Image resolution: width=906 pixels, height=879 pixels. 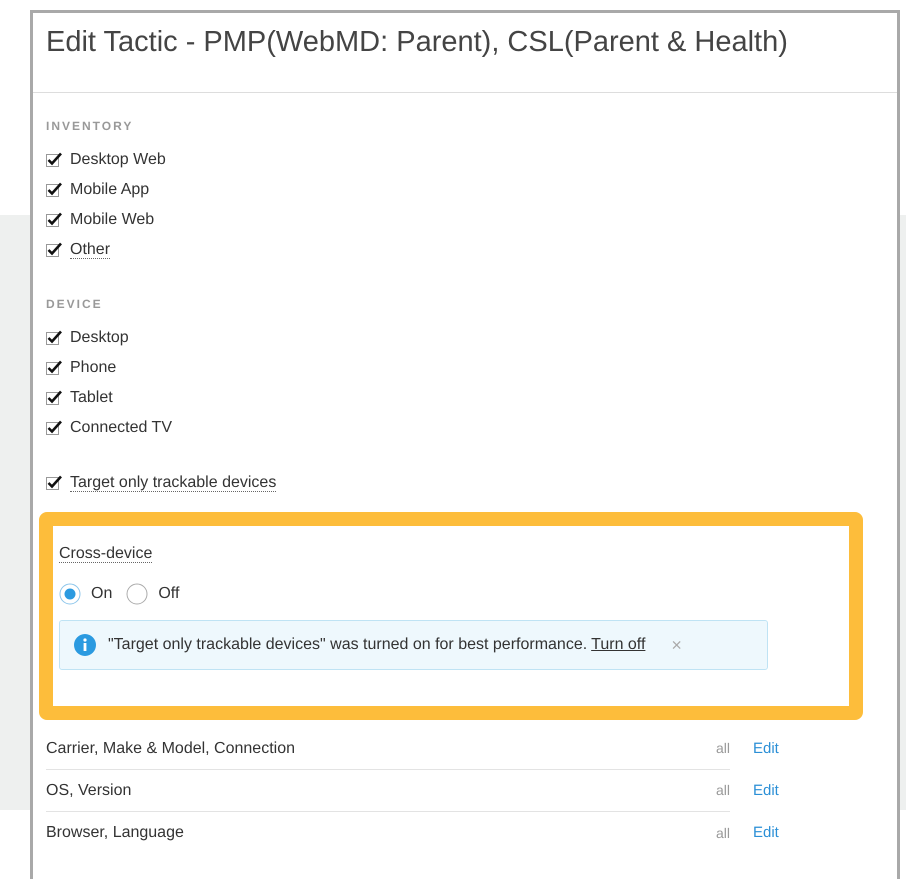 I want to click on option-label: Tablet, so click(x=91, y=398).